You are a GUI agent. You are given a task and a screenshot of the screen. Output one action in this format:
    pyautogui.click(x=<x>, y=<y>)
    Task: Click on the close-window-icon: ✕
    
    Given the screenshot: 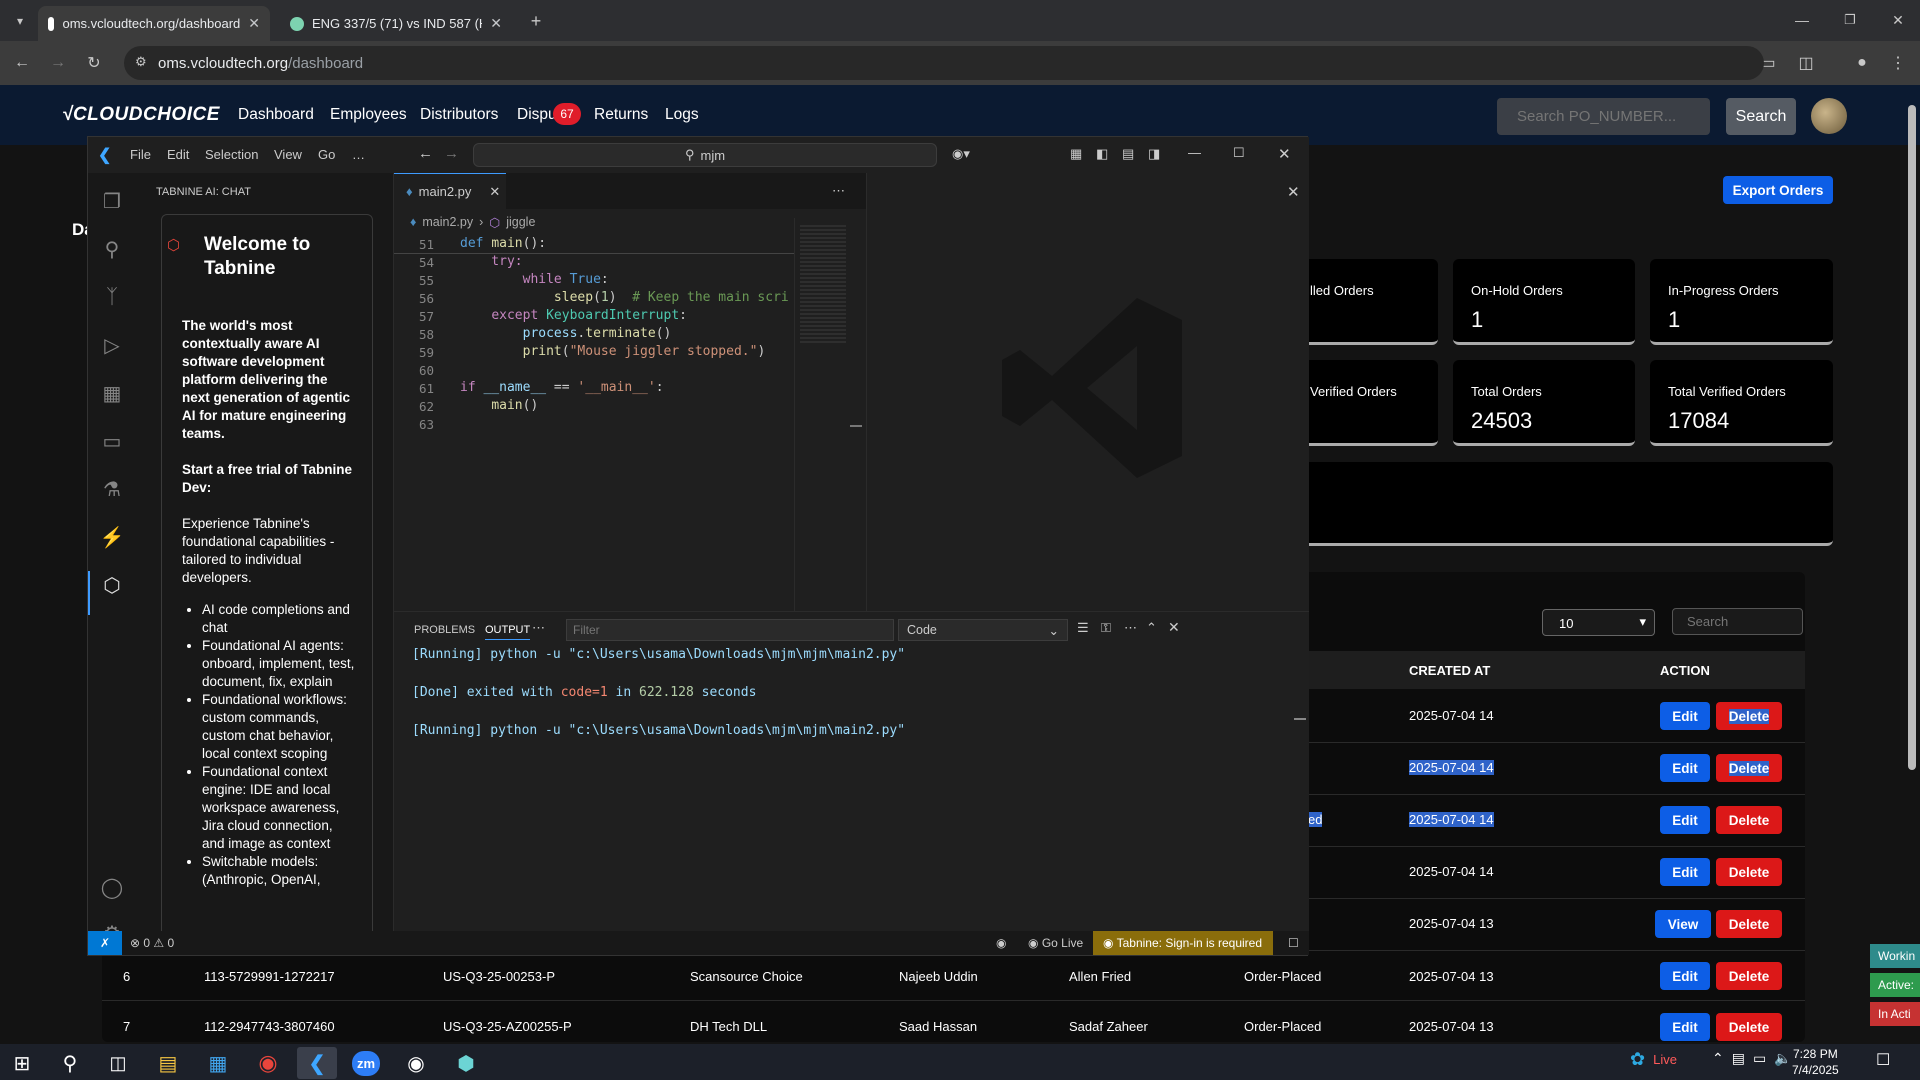 What is the action you would take?
    pyautogui.click(x=1898, y=20)
    